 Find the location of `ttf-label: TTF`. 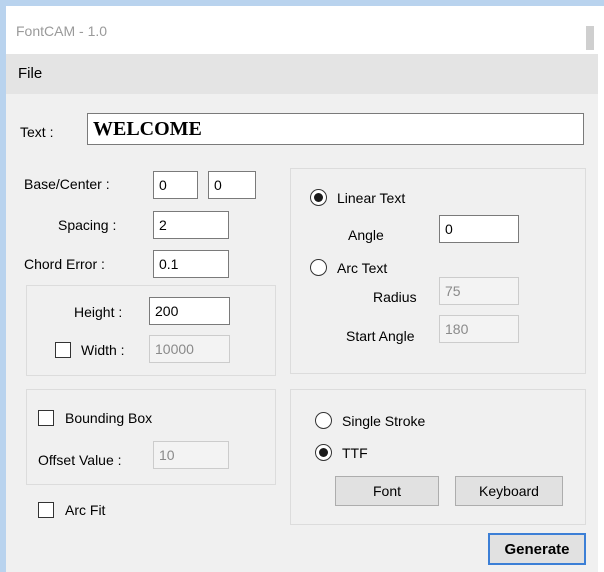

ttf-label: TTF is located at coordinates (355, 453).